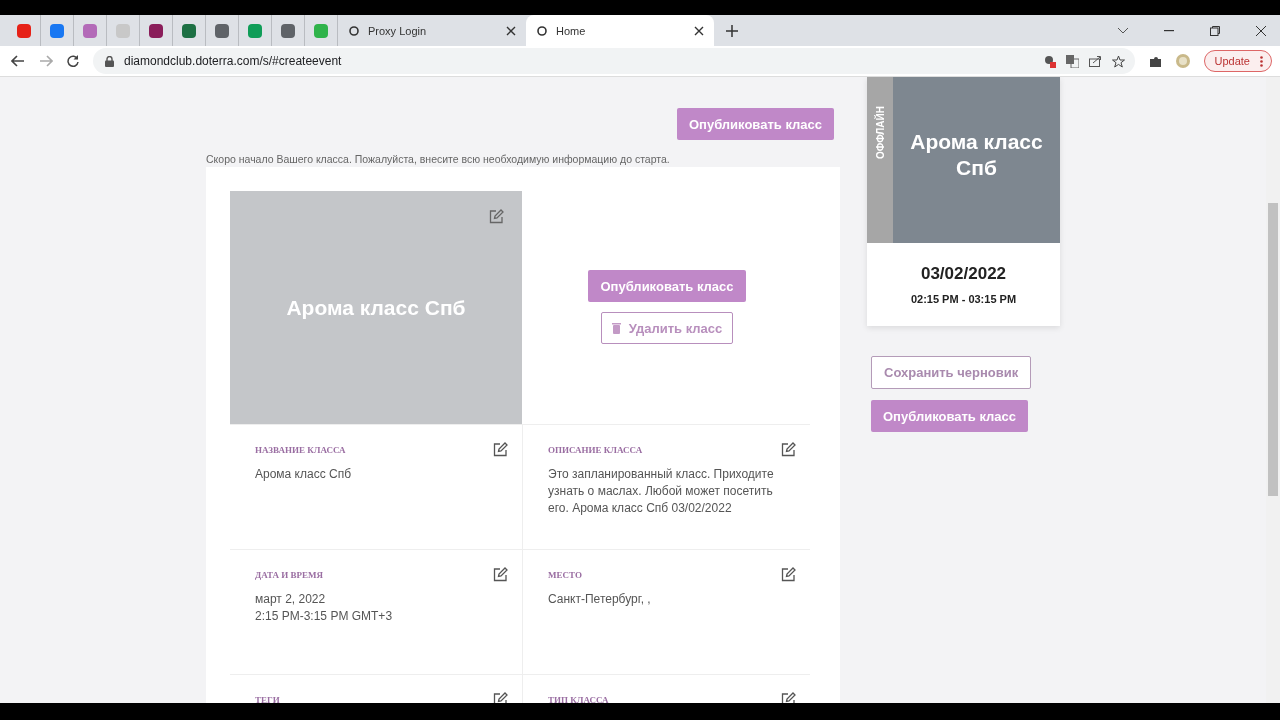  I want to click on field-label: ДАТА И ВРЕМЯ, so click(289, 574).